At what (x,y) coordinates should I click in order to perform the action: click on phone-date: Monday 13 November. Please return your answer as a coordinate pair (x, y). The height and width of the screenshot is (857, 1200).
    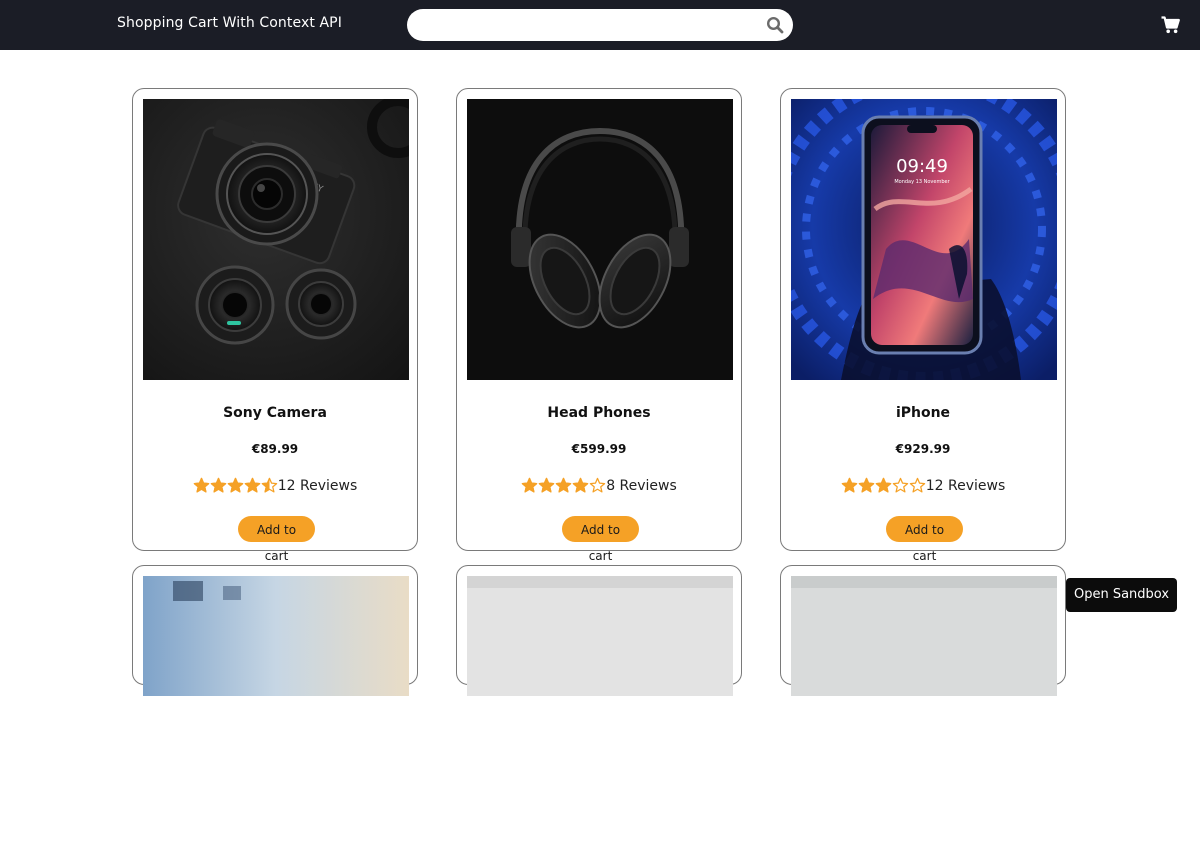
    Looking at the image, I should click on (922, 182).